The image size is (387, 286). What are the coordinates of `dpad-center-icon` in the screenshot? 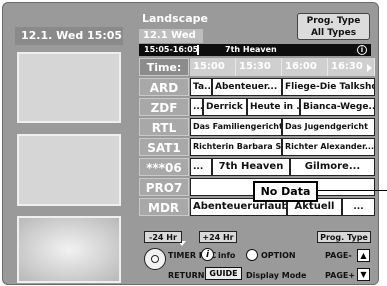 It's located at (155, 259).